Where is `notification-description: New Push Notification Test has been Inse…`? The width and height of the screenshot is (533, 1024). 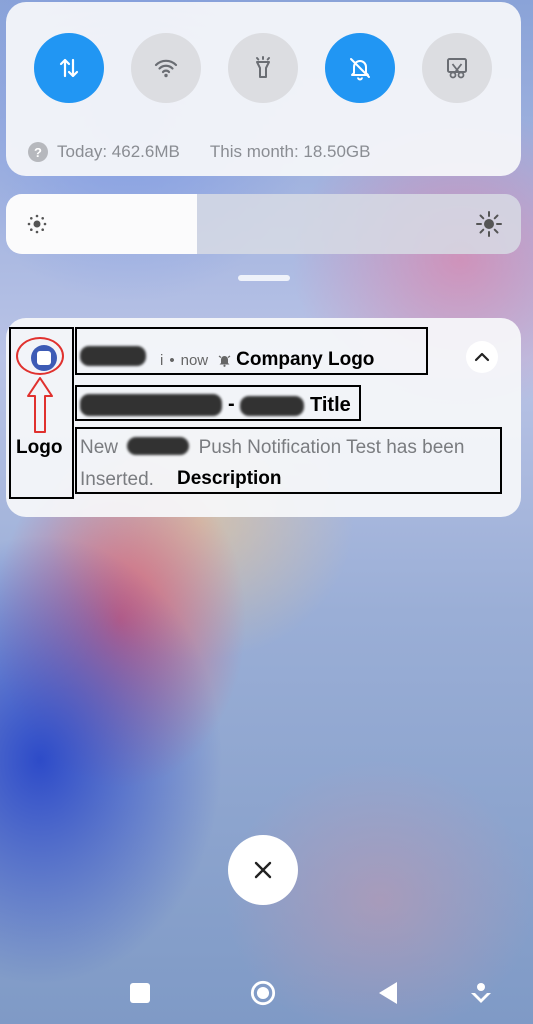 notification-description: New Push Notification Test has been Inse… is located at coordinates (288, 464).